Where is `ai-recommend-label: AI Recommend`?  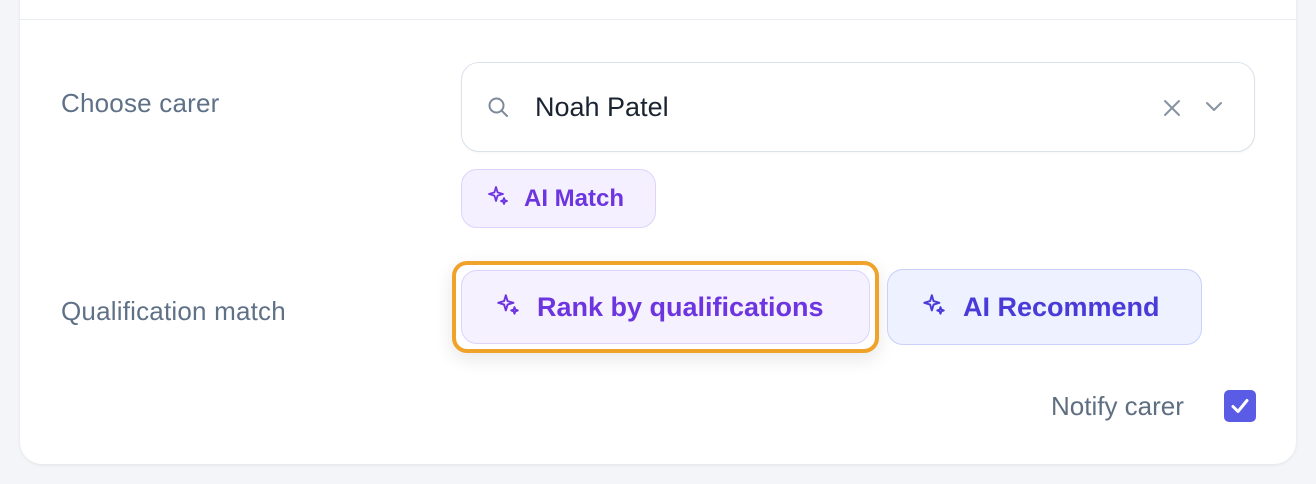
ai-recommend-label: AI Recommend is located at coordinates (1061, 306).